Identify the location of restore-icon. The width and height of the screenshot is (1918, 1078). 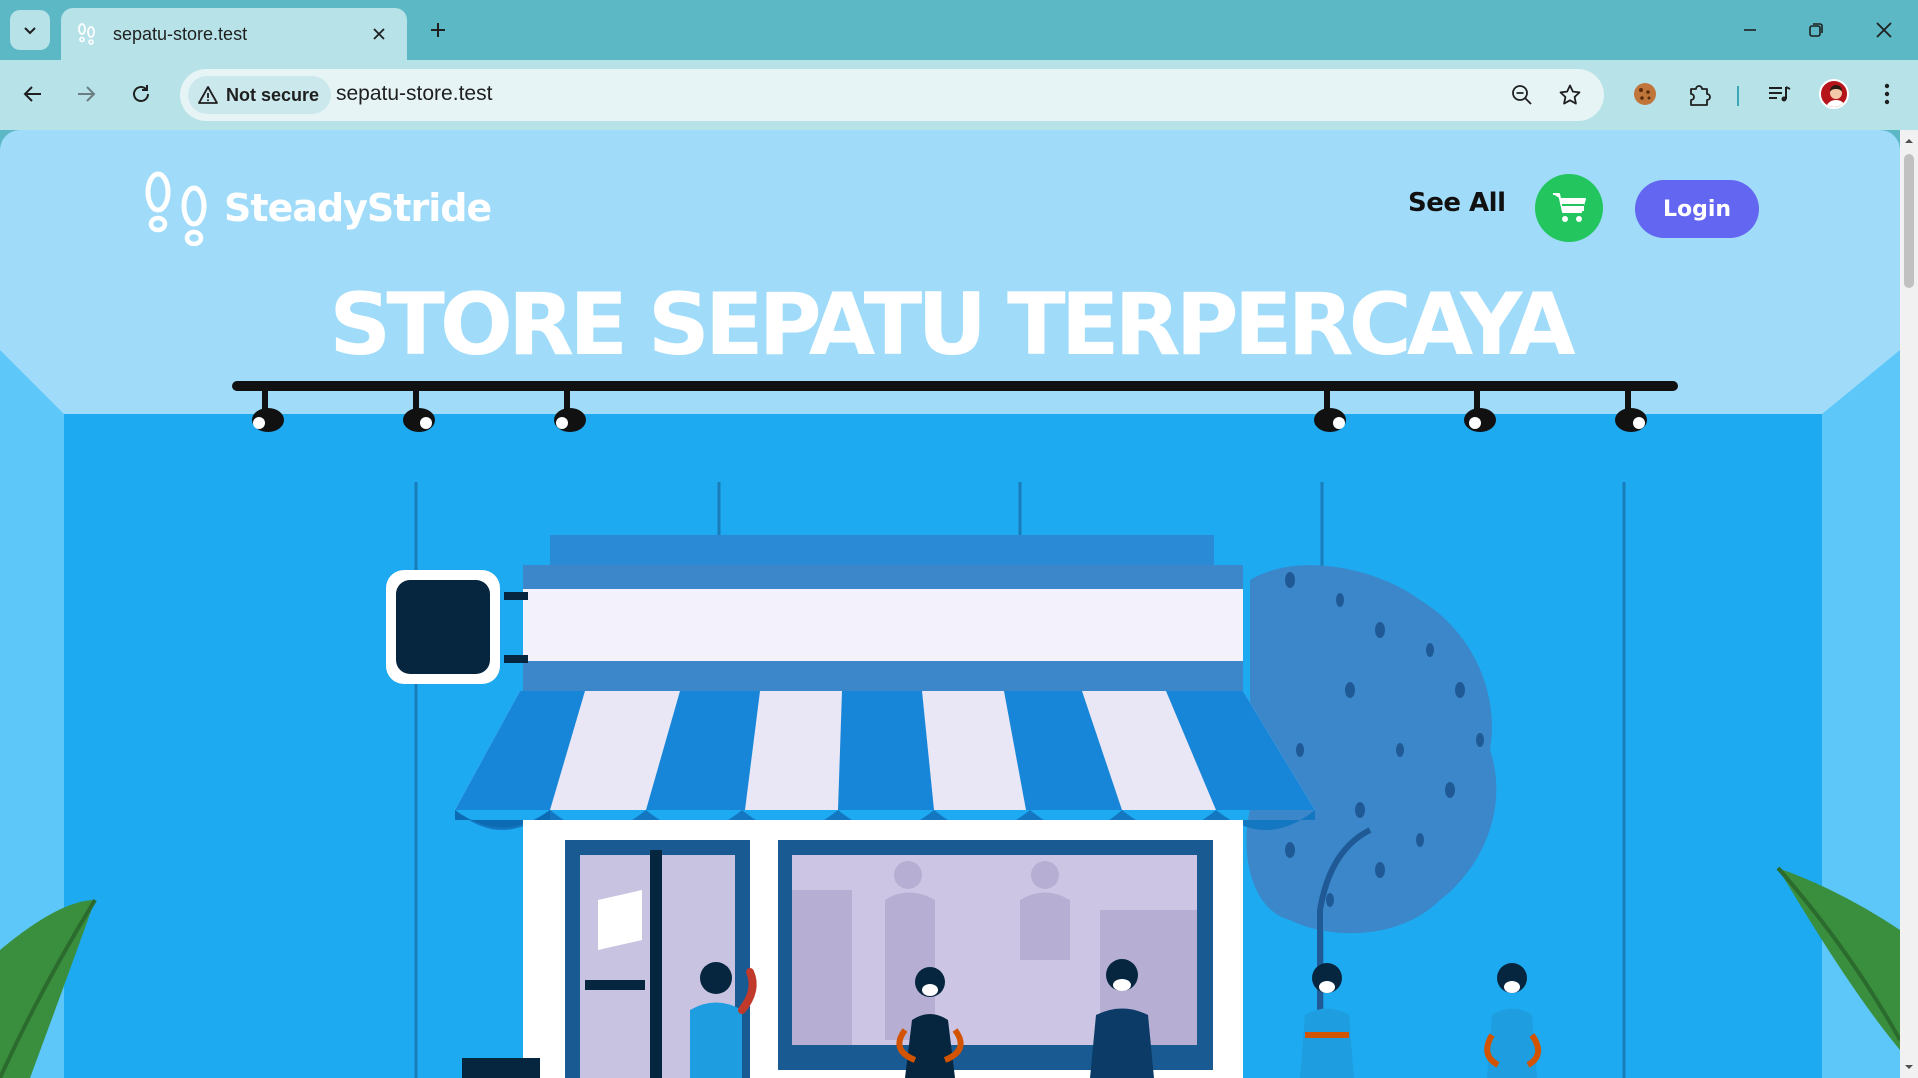
(1816, 30).